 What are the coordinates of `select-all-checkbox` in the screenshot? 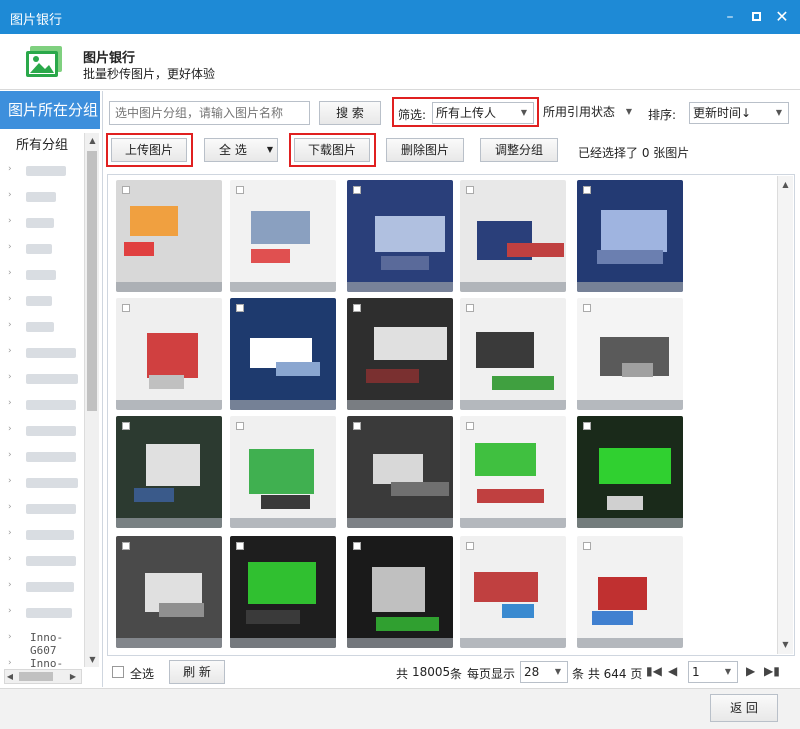 It's located at (118, 672).